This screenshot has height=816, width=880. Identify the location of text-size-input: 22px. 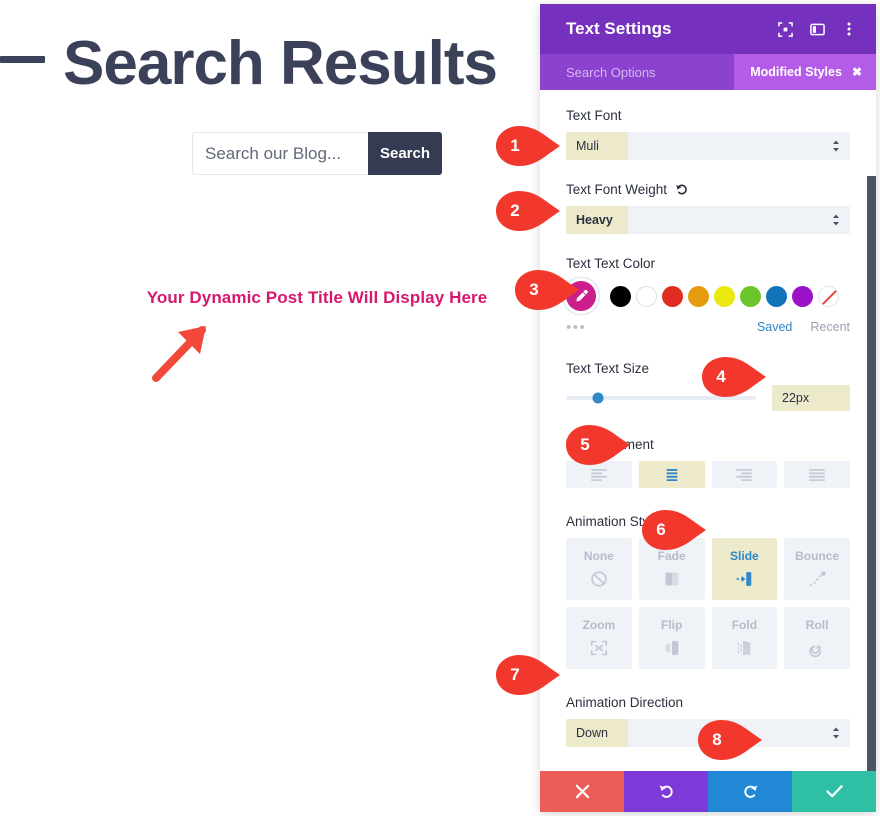
(811, 398).